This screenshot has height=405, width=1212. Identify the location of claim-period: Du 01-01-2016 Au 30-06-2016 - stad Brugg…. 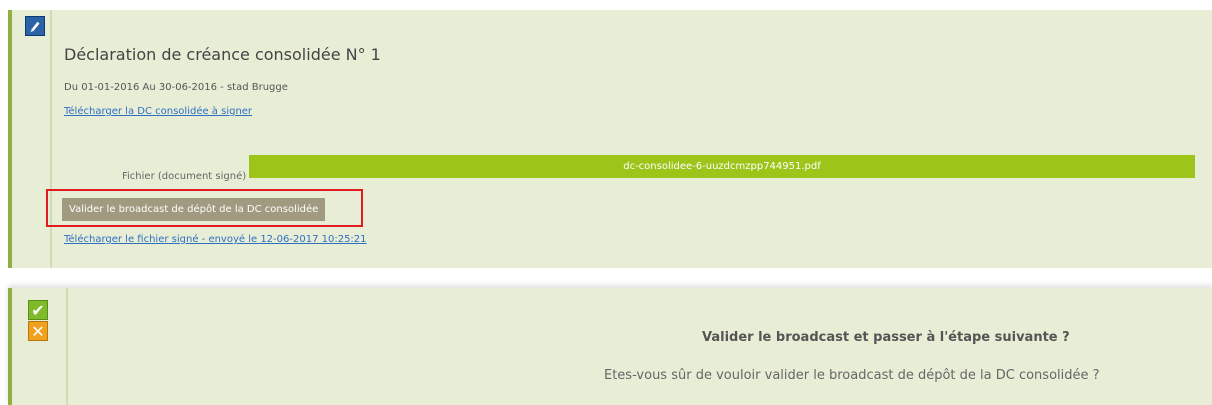
(176, 87).